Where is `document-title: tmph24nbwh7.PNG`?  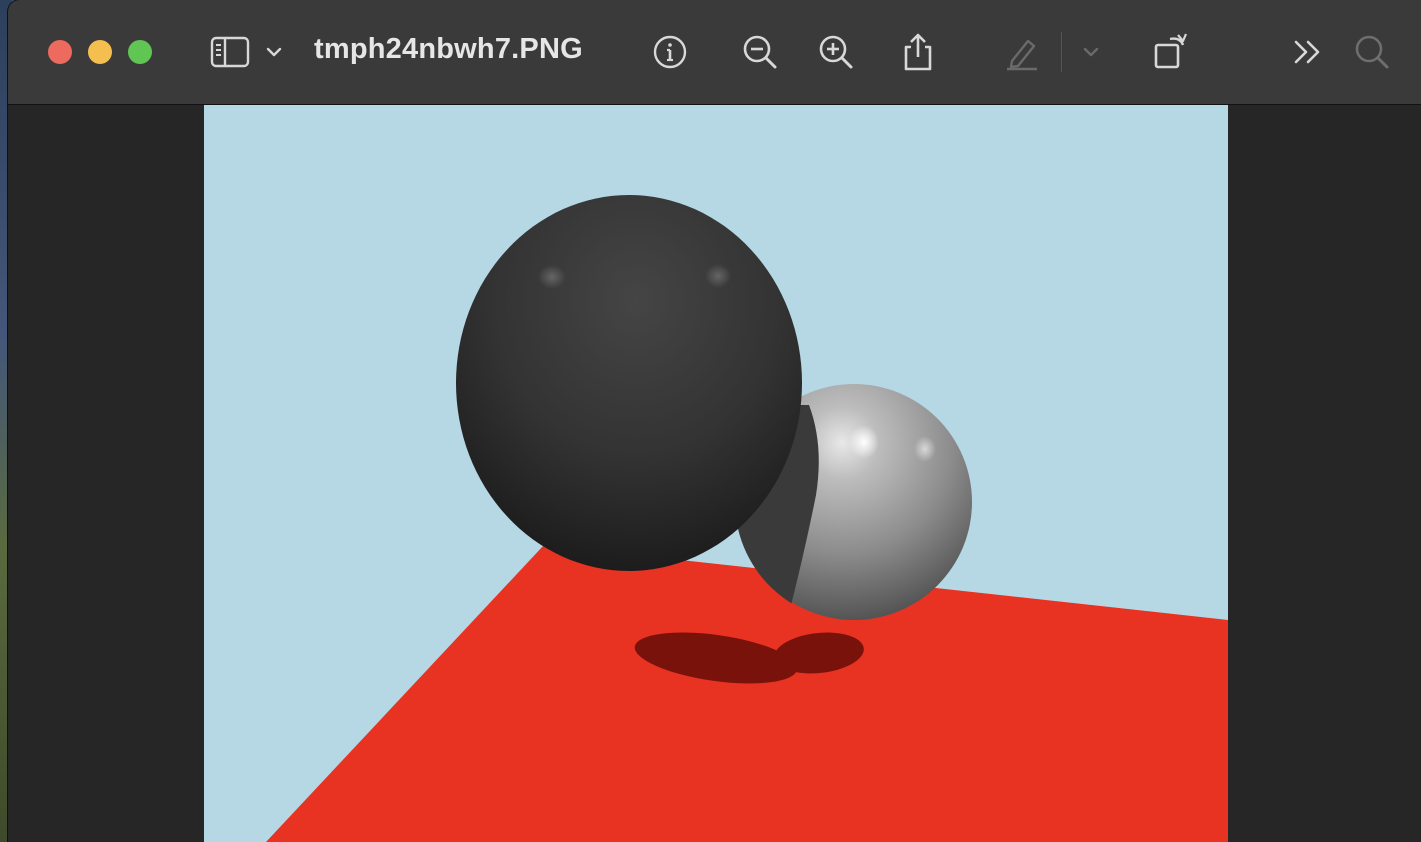 document-title: tmph24nbwh7.PNG is located at coordinates (448, 49).